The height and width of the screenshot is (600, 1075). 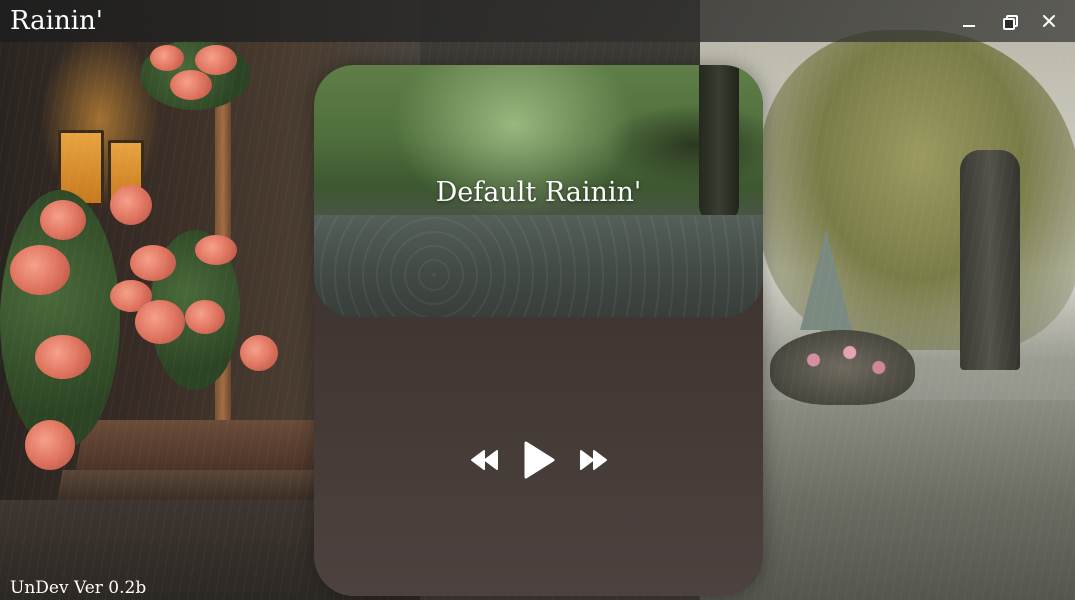 I want to click on restore-icon, so click(x=1010, y=22).